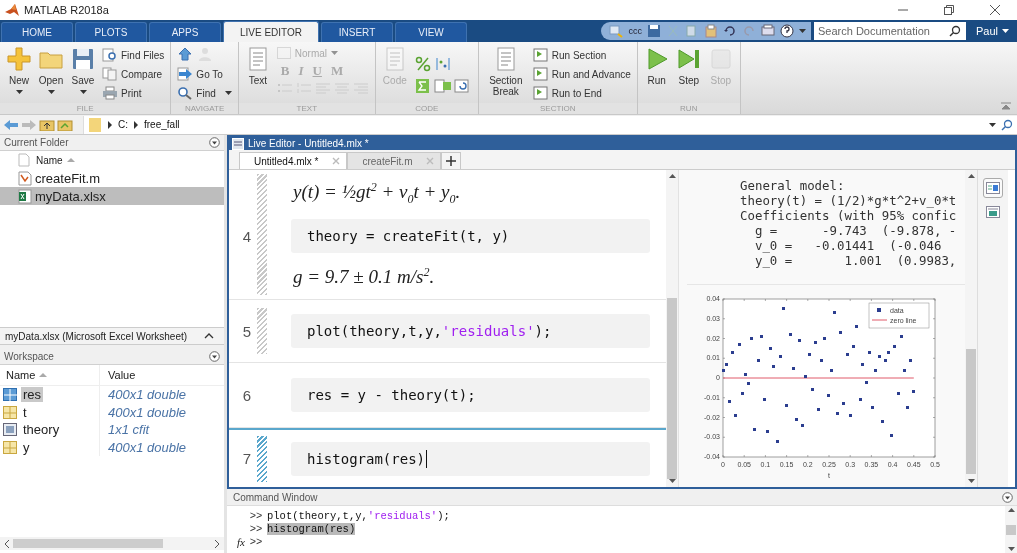 The image size is (1017, 553). I want to click on ribbon-button: Compare, so click(133, 74).